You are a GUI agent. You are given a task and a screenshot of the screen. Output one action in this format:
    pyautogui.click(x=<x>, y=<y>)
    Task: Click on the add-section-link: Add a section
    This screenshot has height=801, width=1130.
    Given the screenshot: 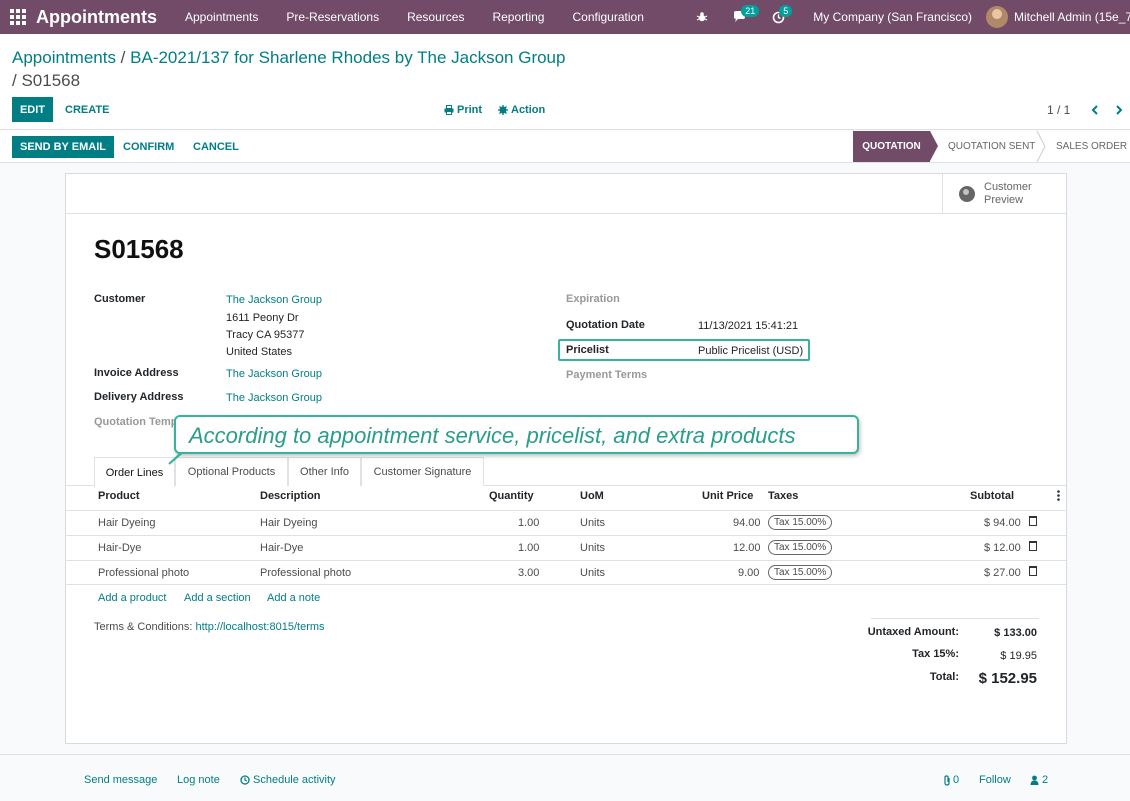 What is the action you would take?
    pyautogui.click(x=217, y=598)
    